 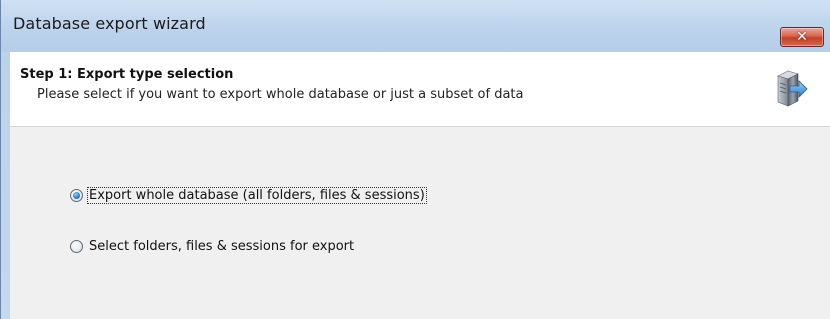 I want to click on radio-select-subset, so click(x=76, y=246).